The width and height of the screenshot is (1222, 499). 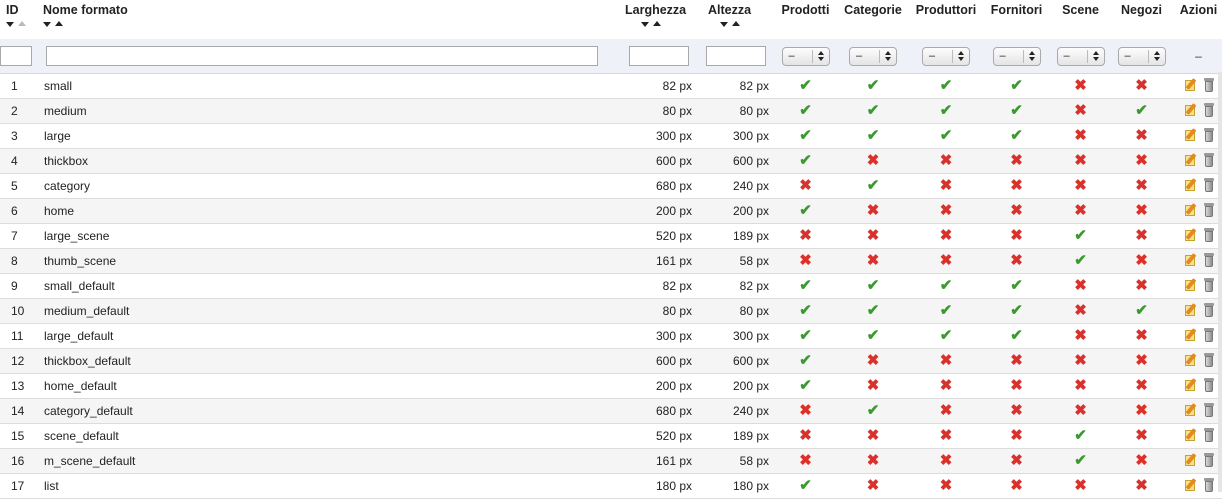 I want to click on table-row: 12 thickbox_default 600 px 600 px ✔ ✖ ✖ ✖ ✖ ✖, so click(x=611, y=361).